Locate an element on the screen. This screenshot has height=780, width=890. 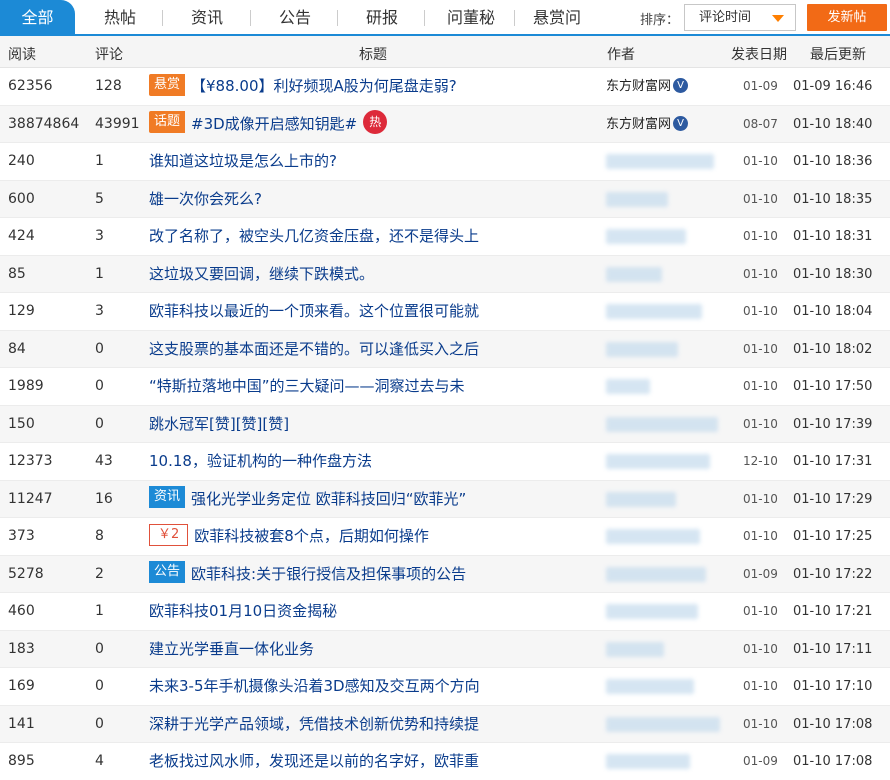
tab-hot-posts: 热帖 is located at coordinates (120, 17).